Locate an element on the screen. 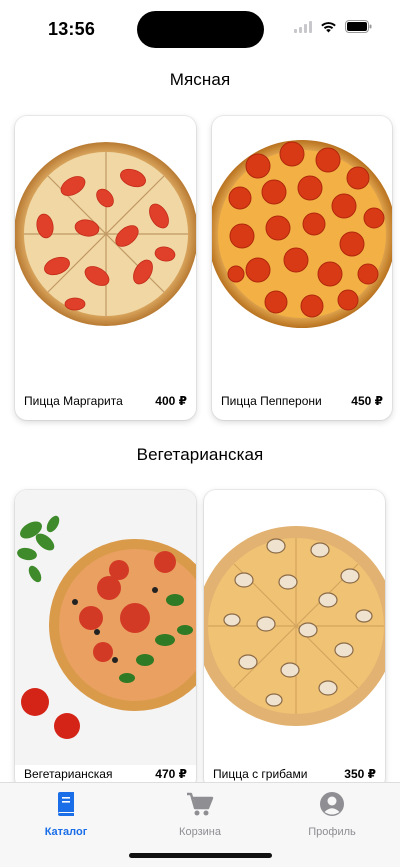  cart-icon is located at coordinates (200, 806).